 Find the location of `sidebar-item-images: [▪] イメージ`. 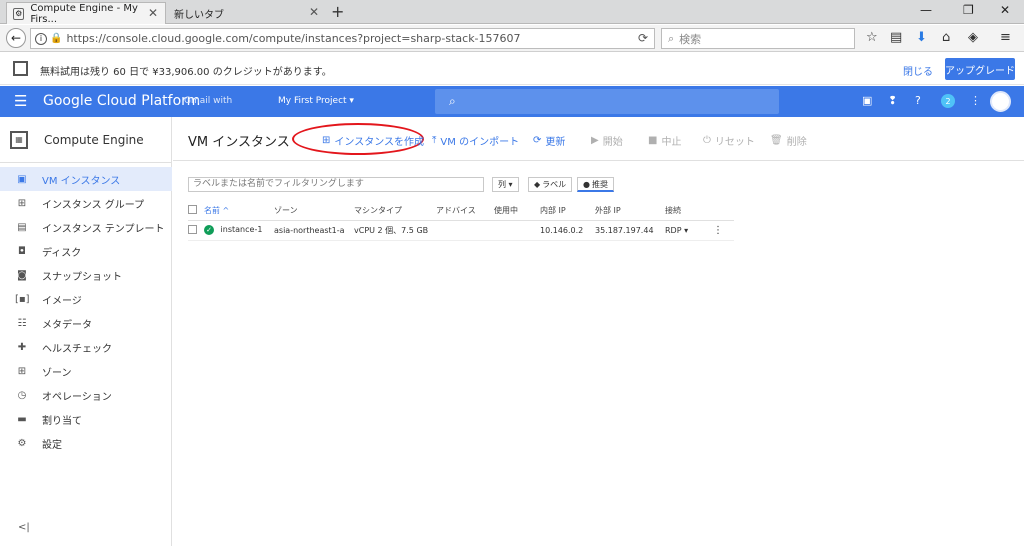

sidebar-item-images: [▪] イメージ is located at coordinates (86, 299).